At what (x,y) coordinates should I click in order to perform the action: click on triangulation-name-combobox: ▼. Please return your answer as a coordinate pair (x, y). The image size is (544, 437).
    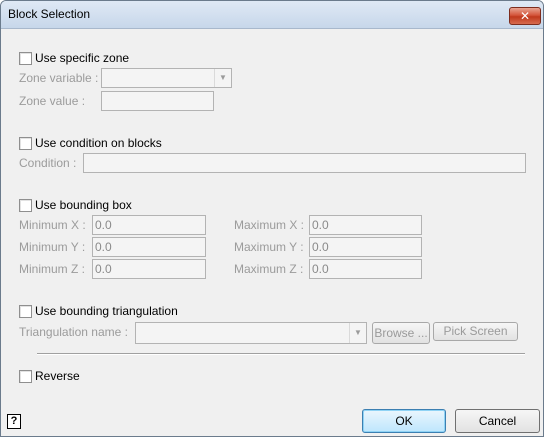
    Looking at the image, I should click on (251, 333).